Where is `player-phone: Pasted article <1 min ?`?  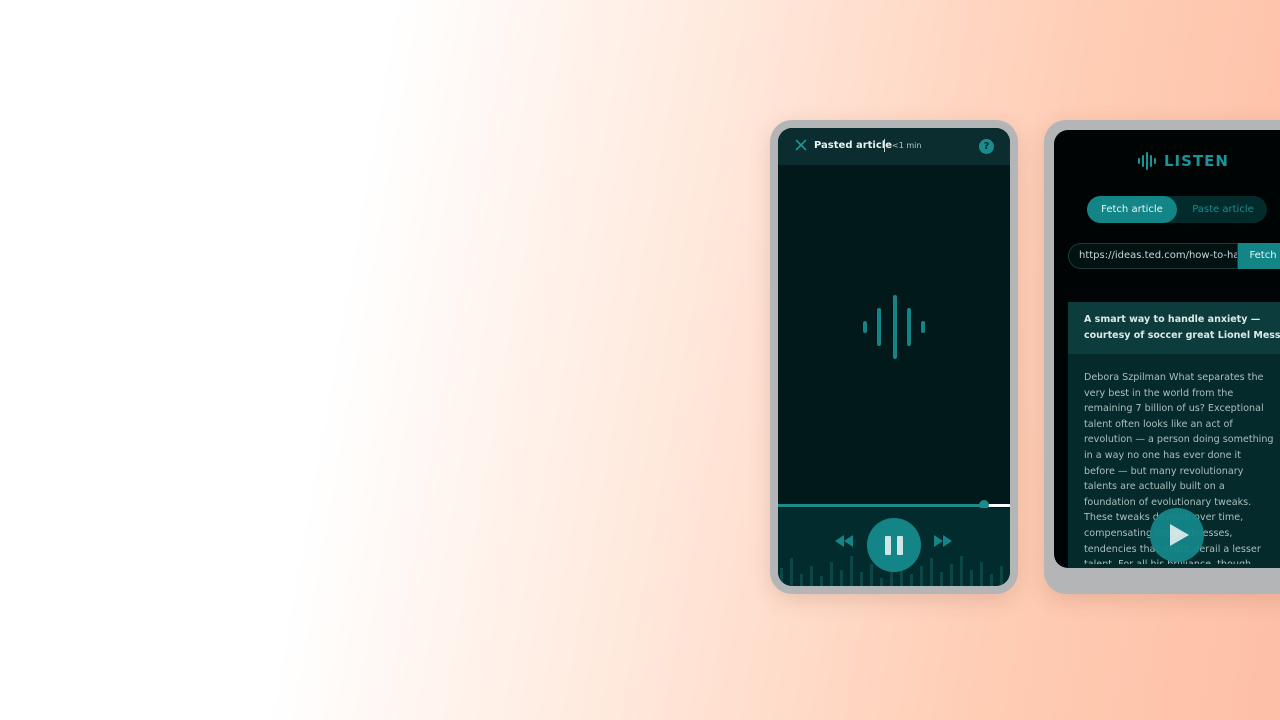
player-phone: Pasted article <1 min ? is located at coordinates (894, 357).